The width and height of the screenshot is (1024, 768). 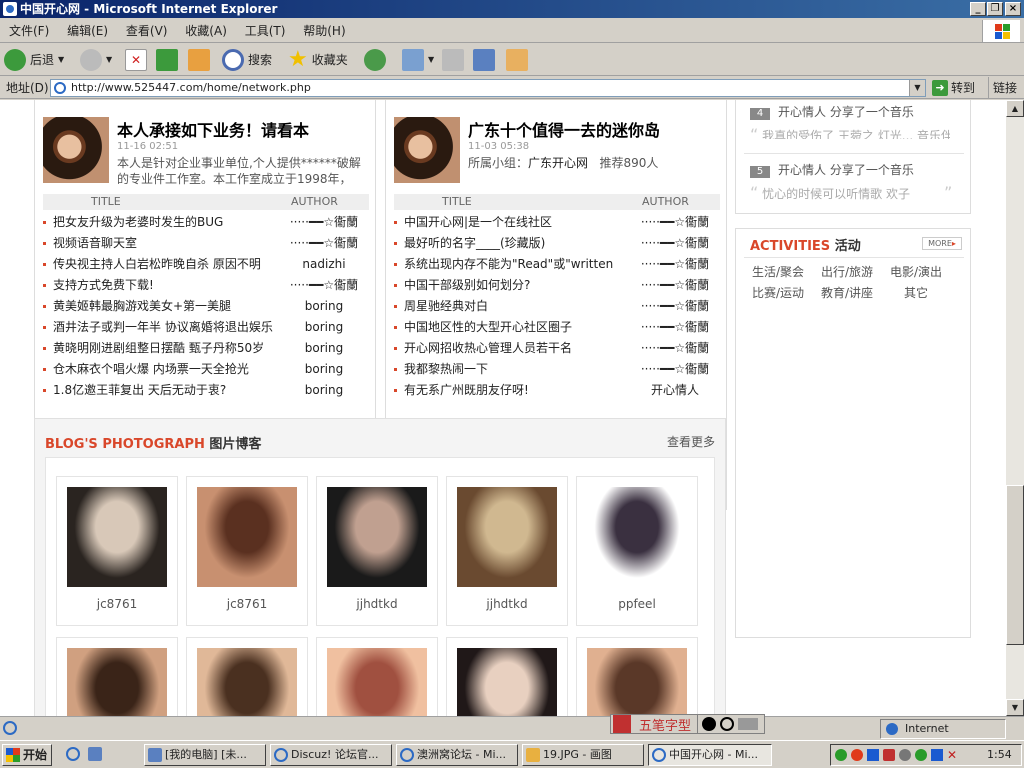 I want to click on row-title: 把女友升级为老婆时发生的BUG, so click(x=138, y=222).